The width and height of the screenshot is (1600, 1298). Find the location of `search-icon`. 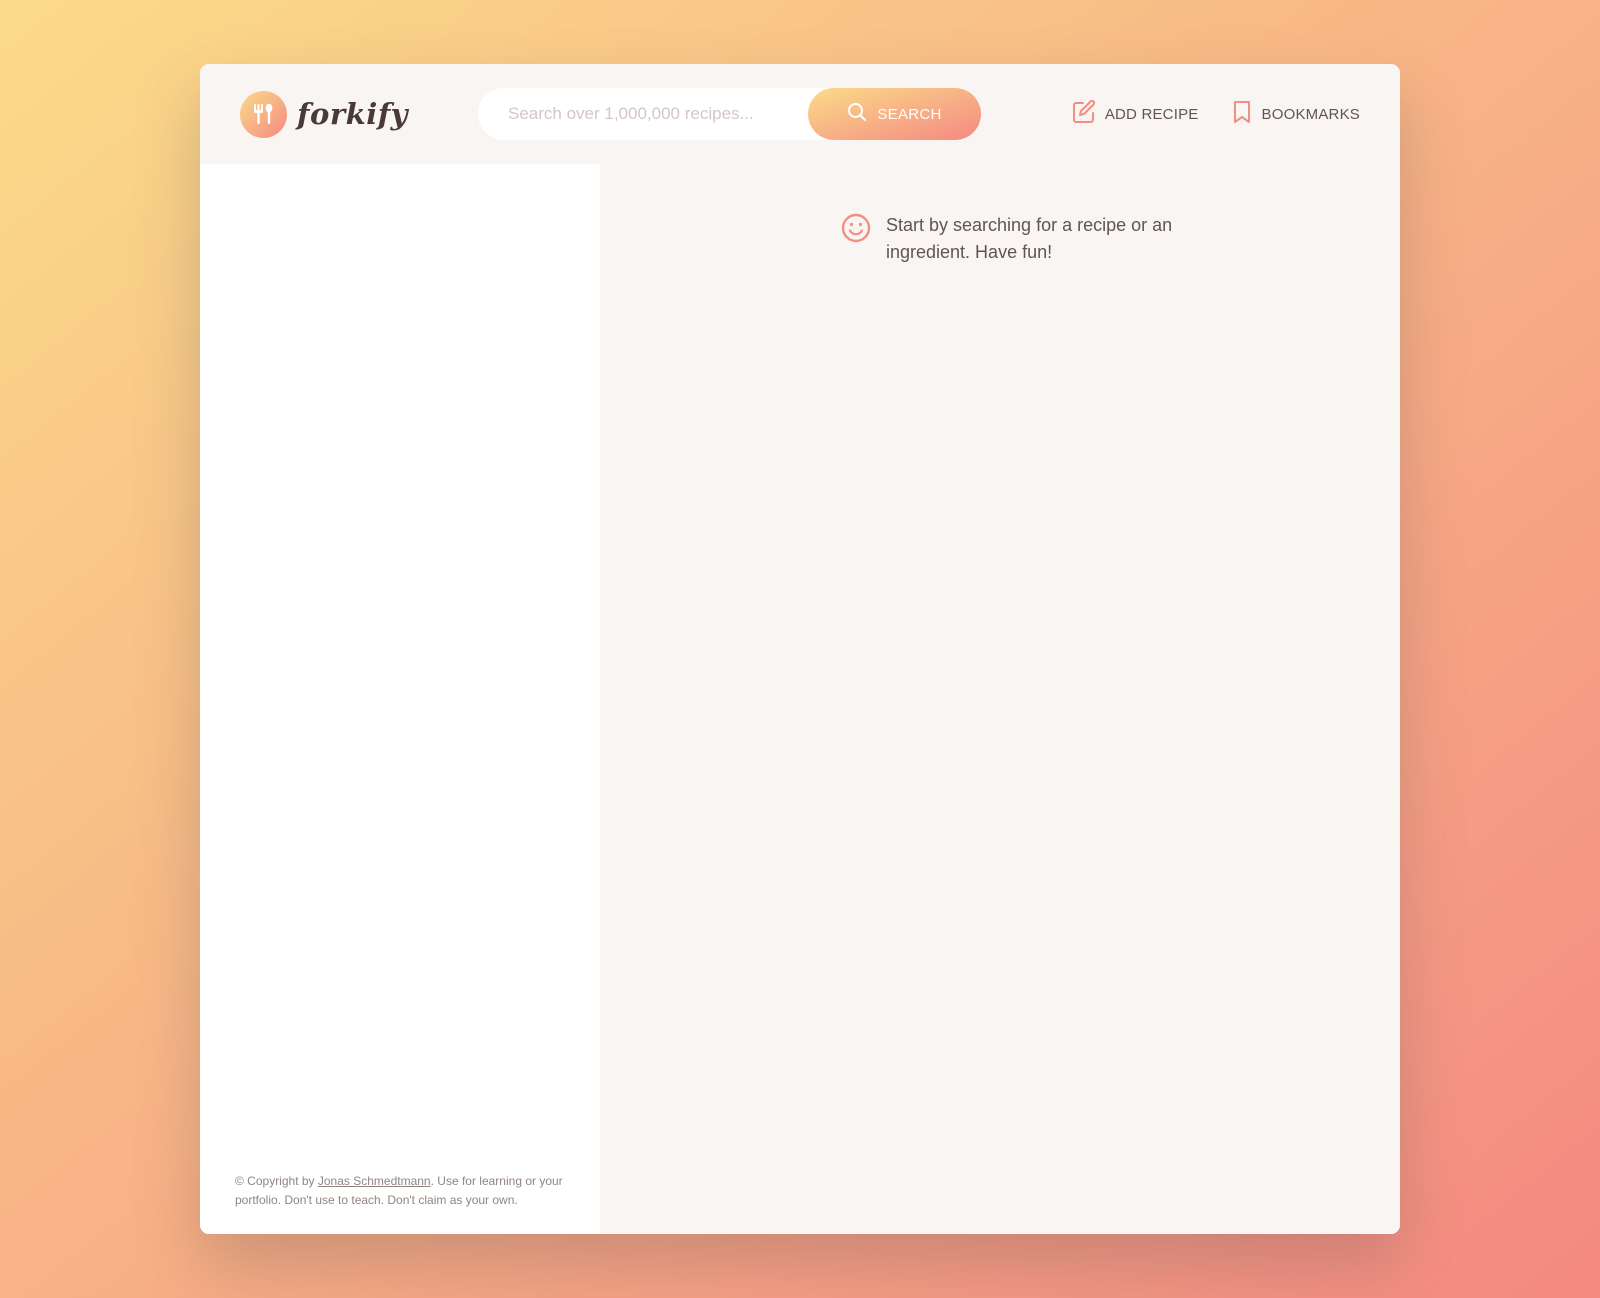

search-icon is located at coordinates (857, 114).